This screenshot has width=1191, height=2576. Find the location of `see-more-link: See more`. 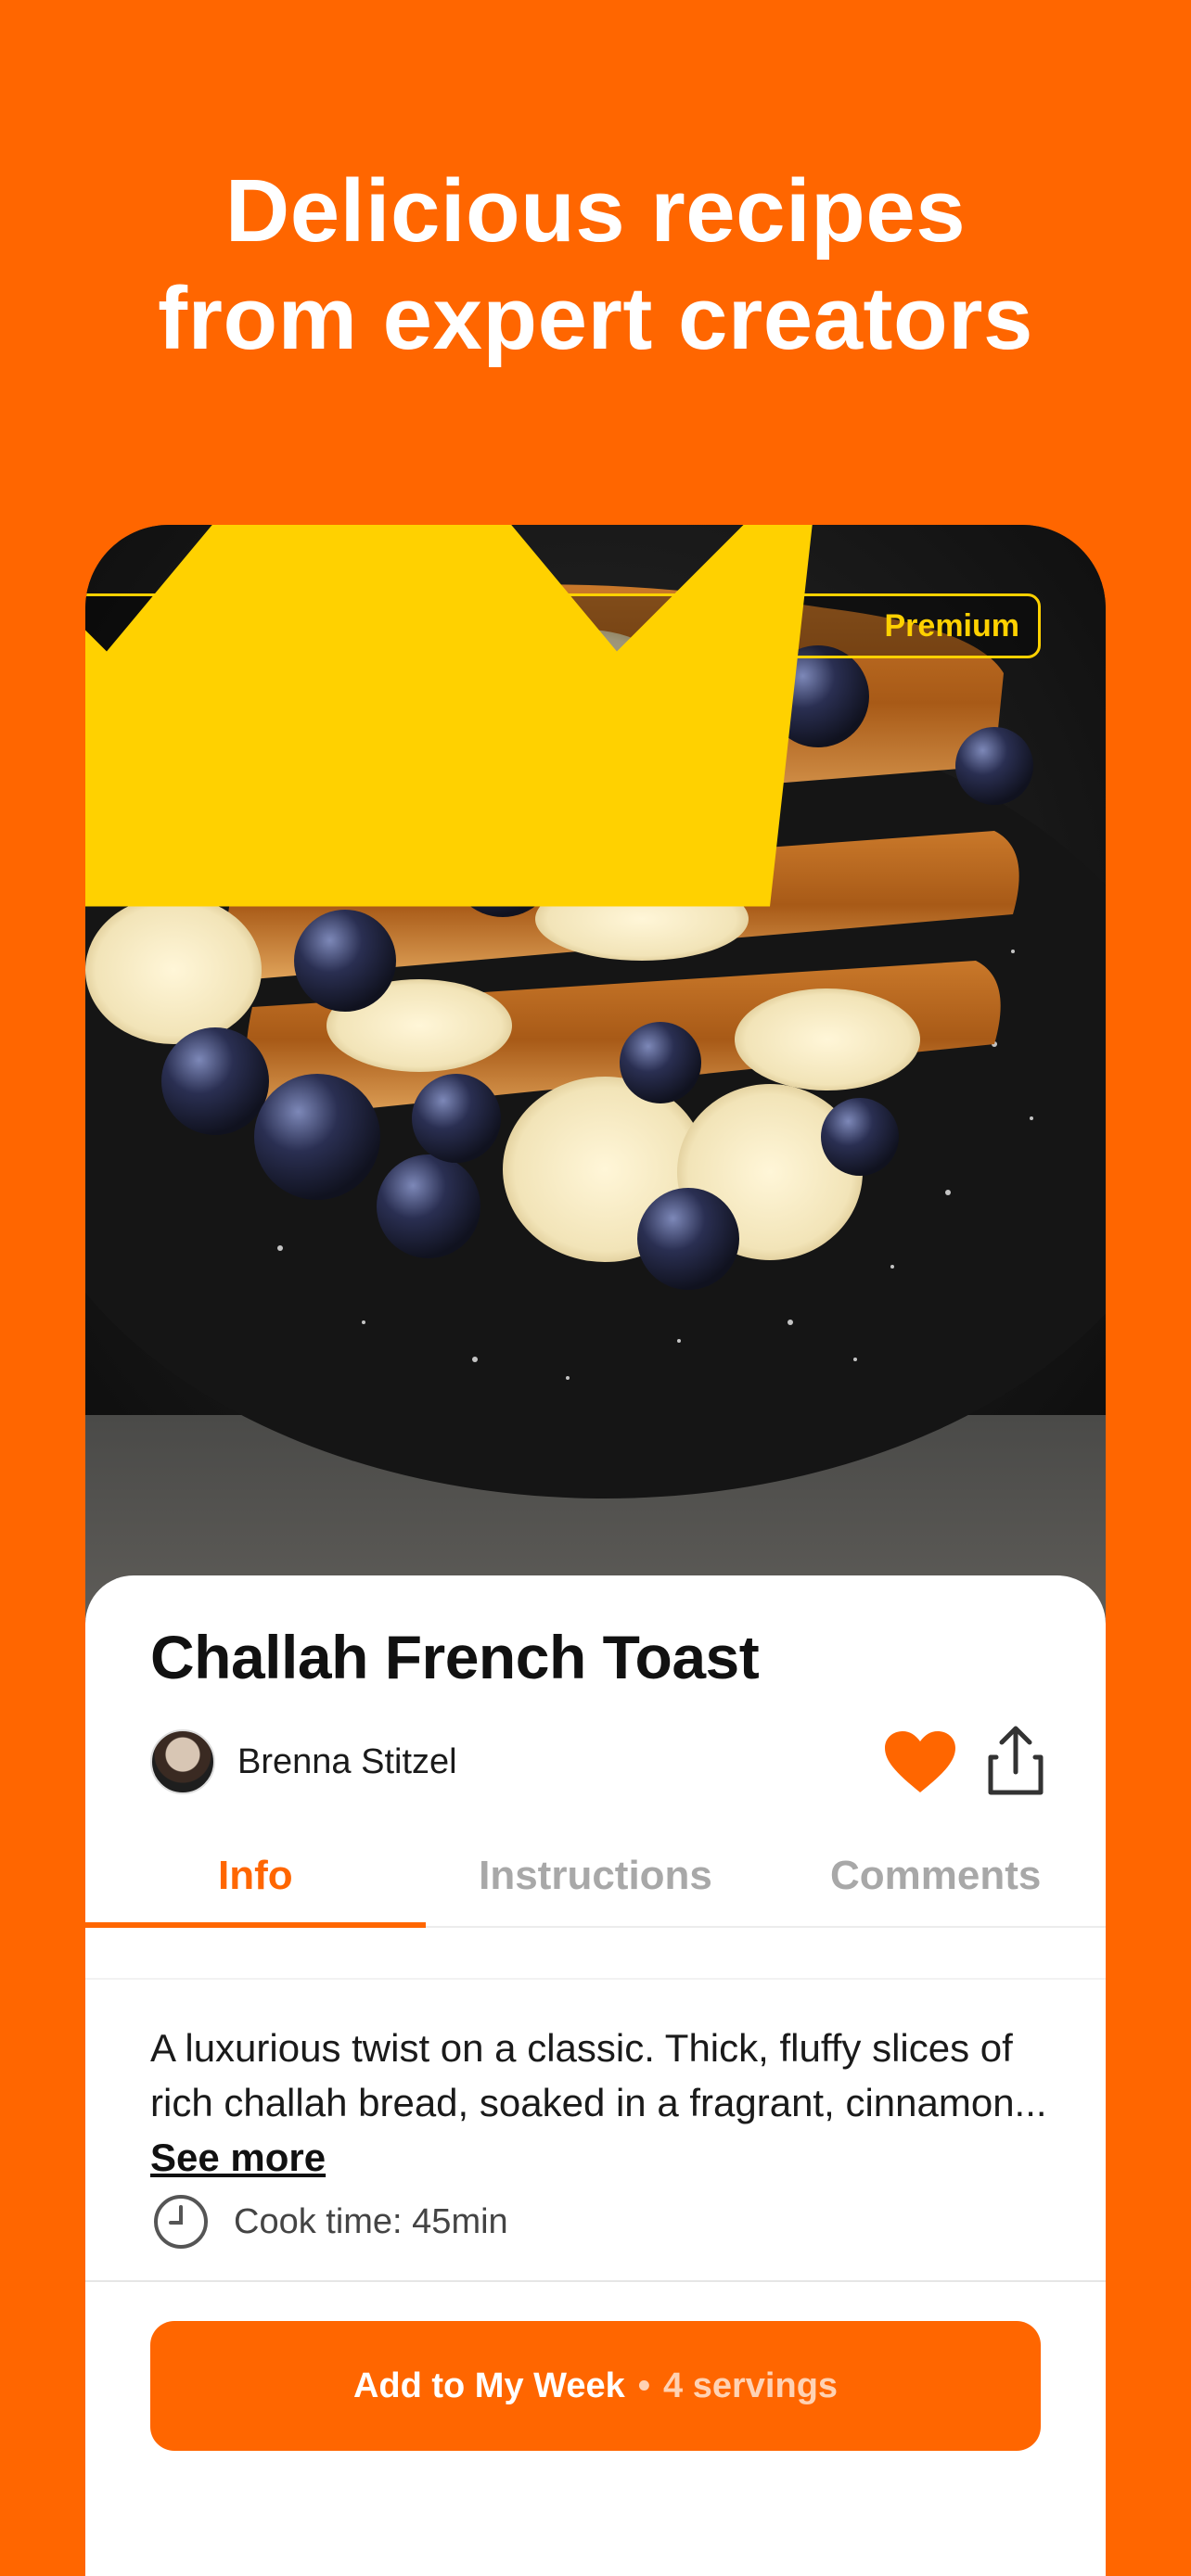

see-more-link: See more is located at coordinates (238, 2157).